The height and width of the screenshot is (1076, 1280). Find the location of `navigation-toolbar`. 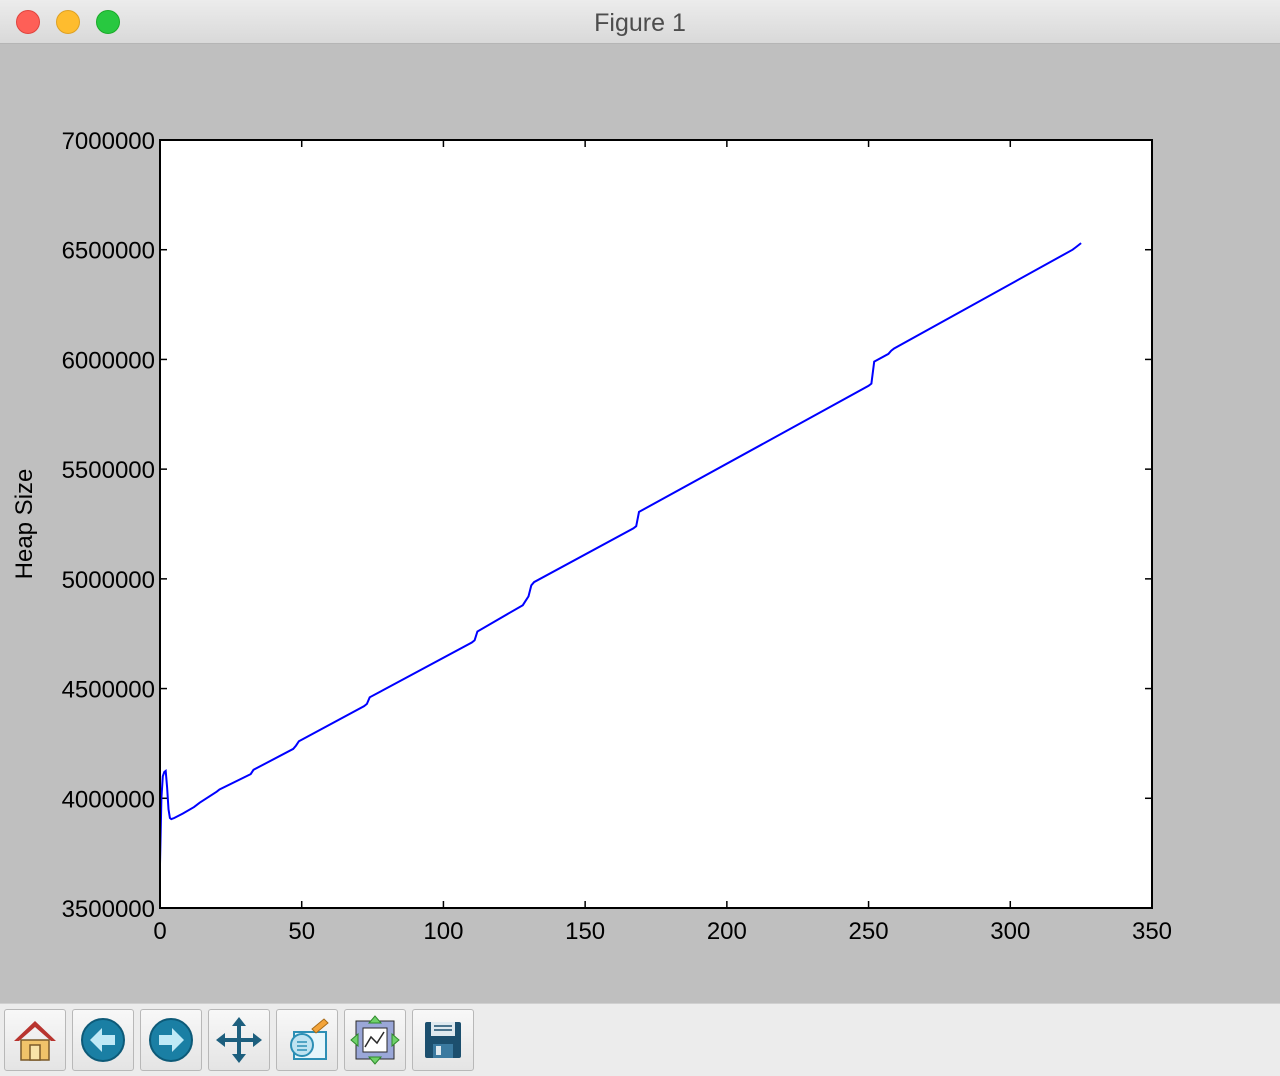

navigation-toolbar is located at coordinates (640, 1039).